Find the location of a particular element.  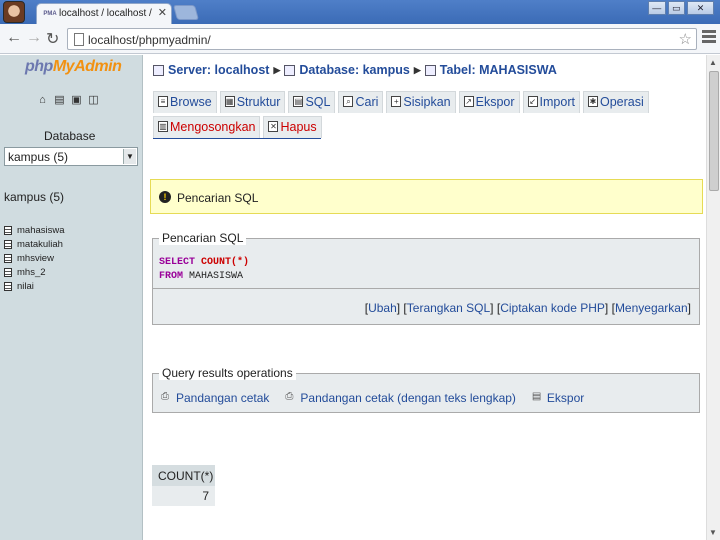

tab-ekspor: ↗ Ekspor is located at coordinates (489, 102).